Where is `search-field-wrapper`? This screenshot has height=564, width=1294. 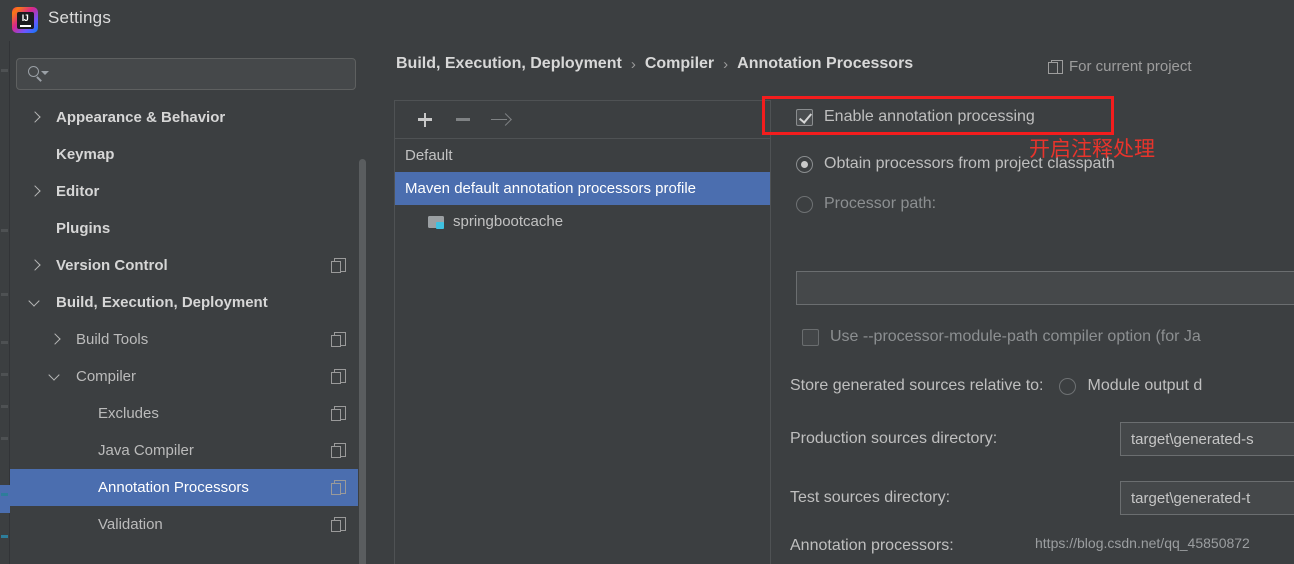
search-field-wrapper is located at coordinates (186, 74).